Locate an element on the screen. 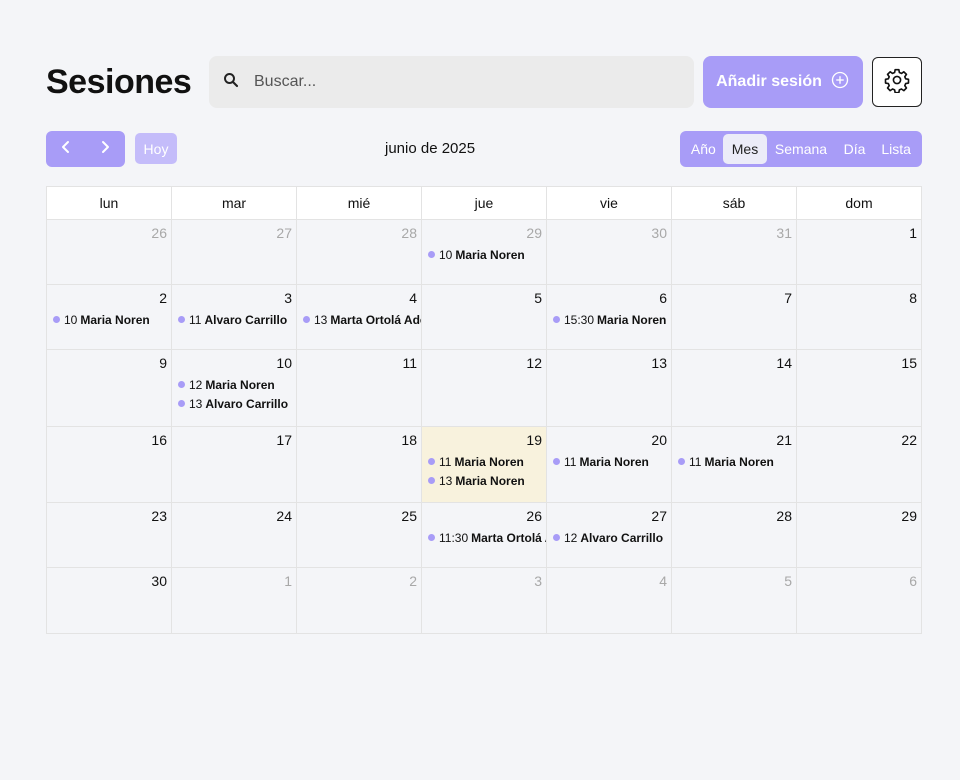  day-cell: 6 15:30 Maria Noren is located at coordinates (609, 317).